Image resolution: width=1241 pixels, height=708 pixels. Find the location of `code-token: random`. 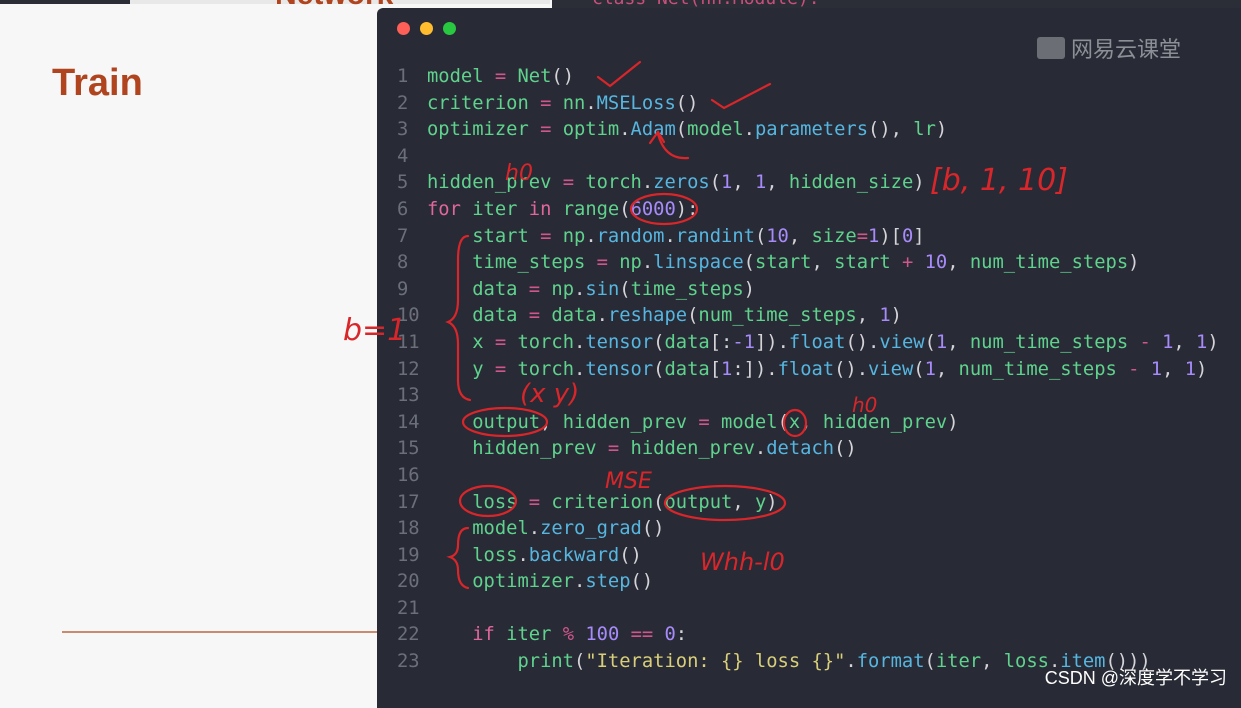

code-token: random is located at coordinates (630, 236).